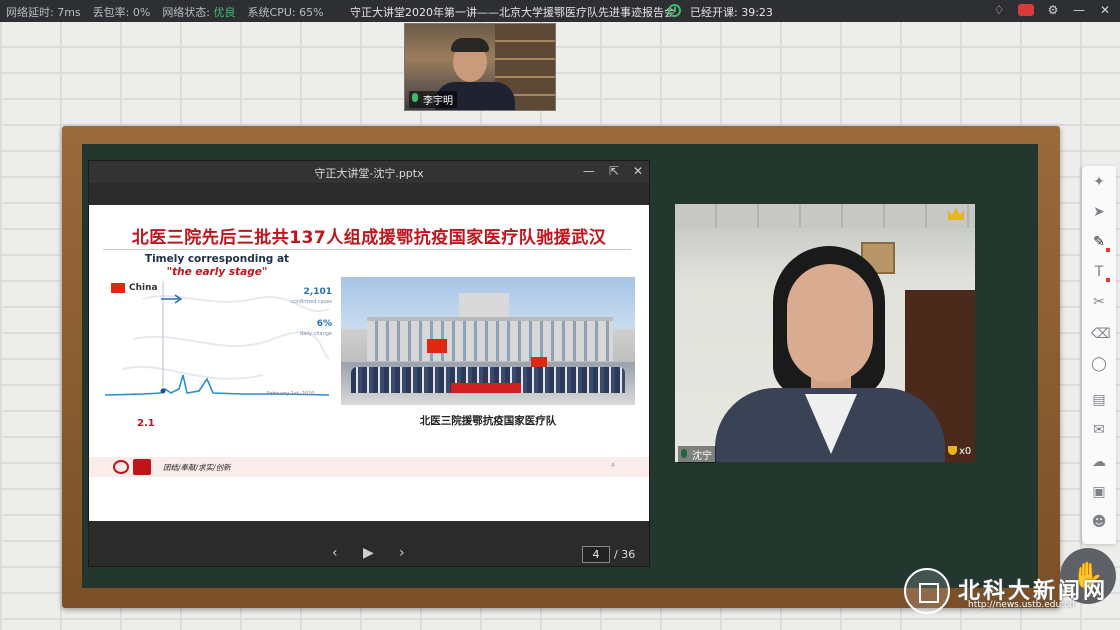 The image size is (1120, 630). I want to click on photo-banner, so click(486, 388).